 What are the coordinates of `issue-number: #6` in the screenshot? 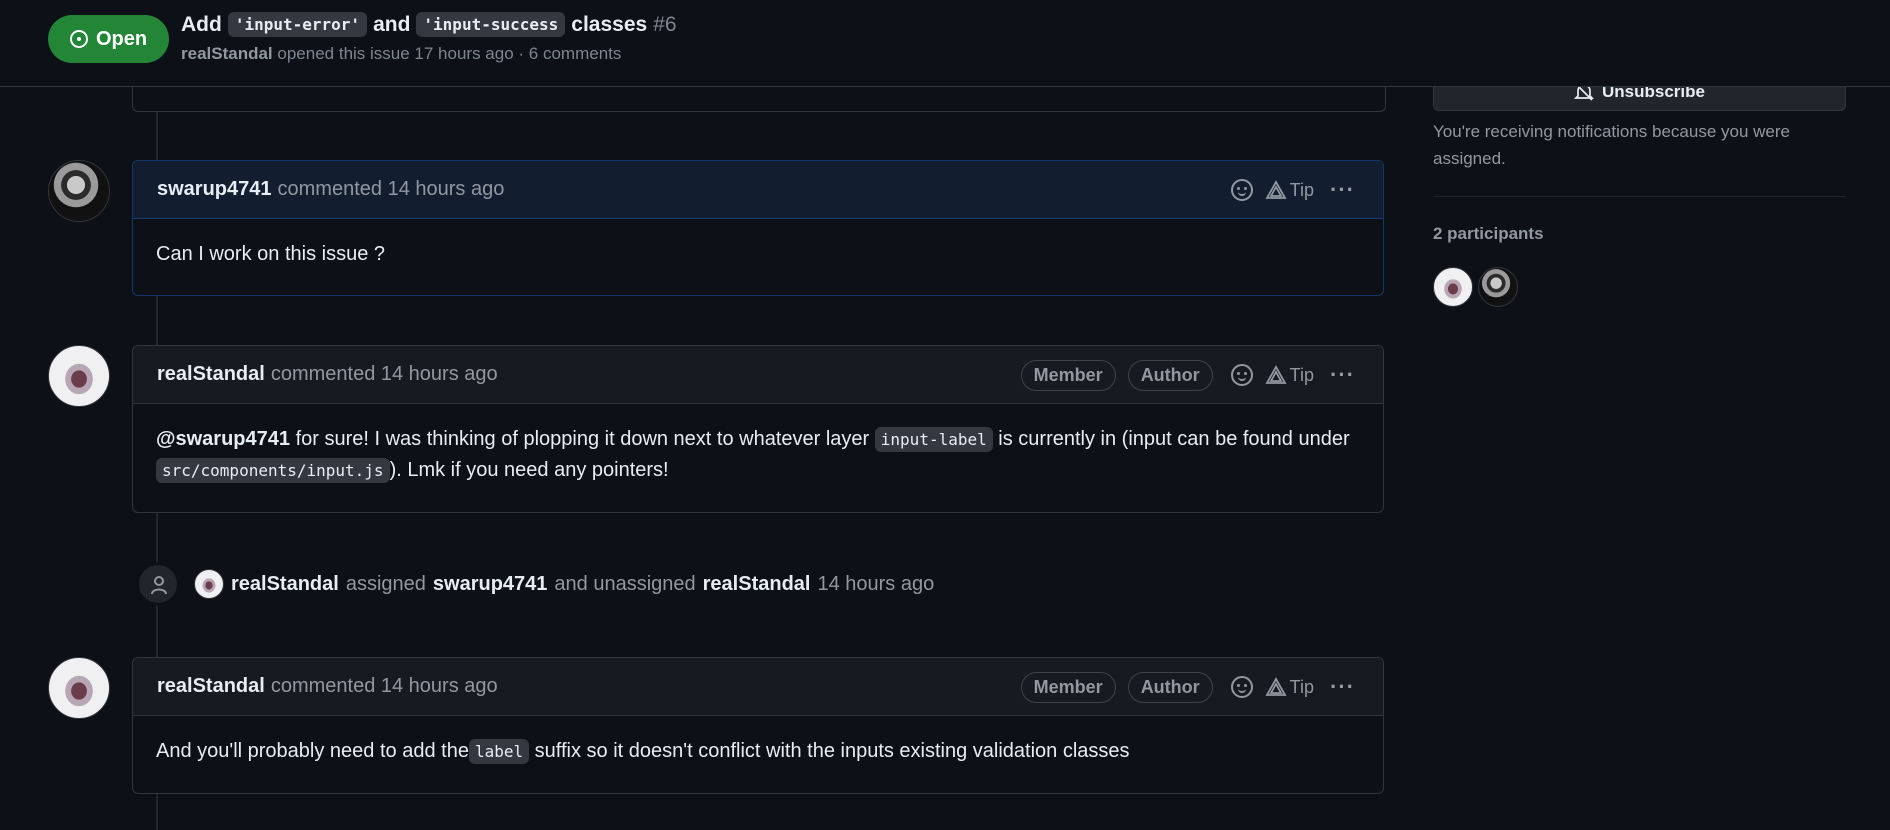 It's located at (665, 24).